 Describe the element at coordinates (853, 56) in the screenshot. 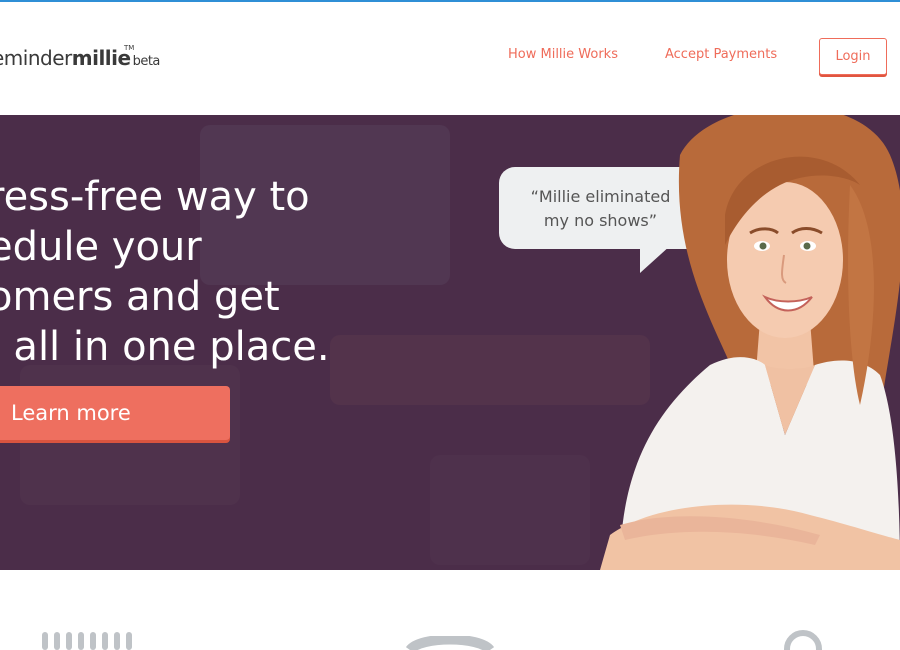

I see `login-button: Login` at that location.